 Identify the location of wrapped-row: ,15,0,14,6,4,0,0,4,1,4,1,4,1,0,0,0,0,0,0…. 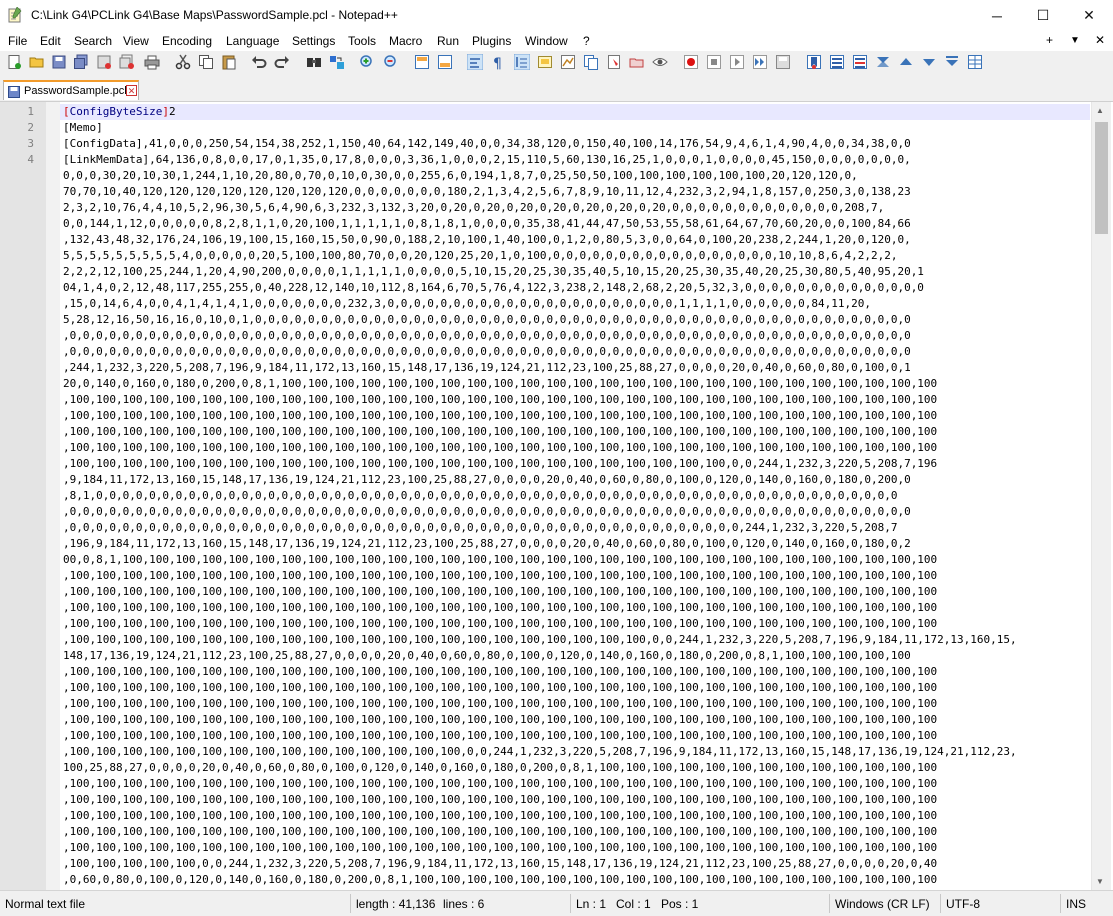
(467, 303).